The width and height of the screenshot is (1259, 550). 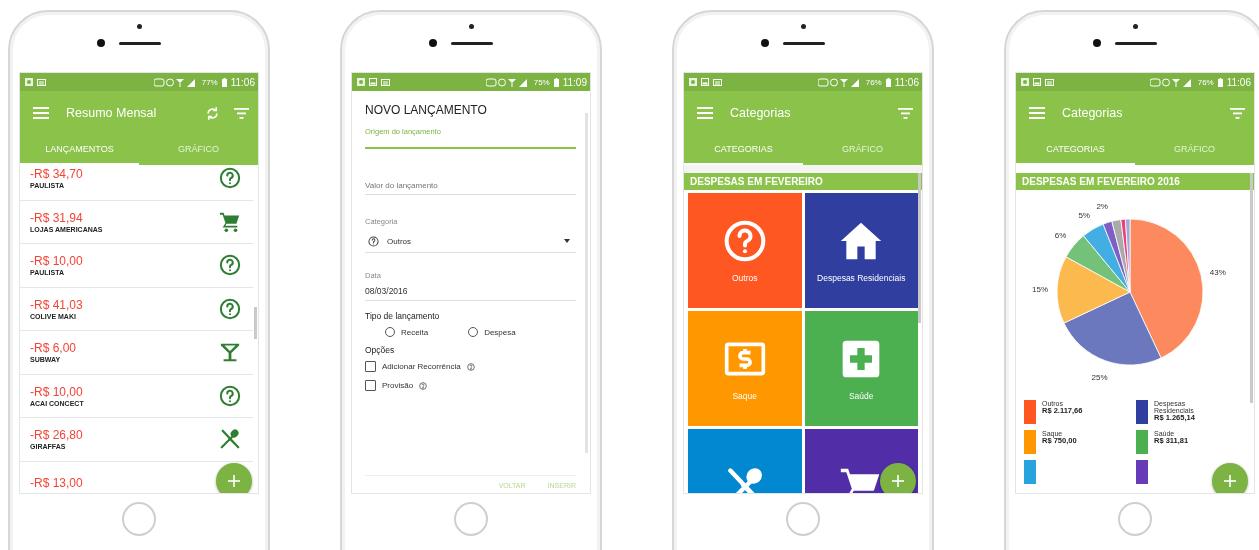 What do you see at coordinates (1099, 377) in the screenshot?
I see `percent-label: 25%` at bounding box center [1099, 377].